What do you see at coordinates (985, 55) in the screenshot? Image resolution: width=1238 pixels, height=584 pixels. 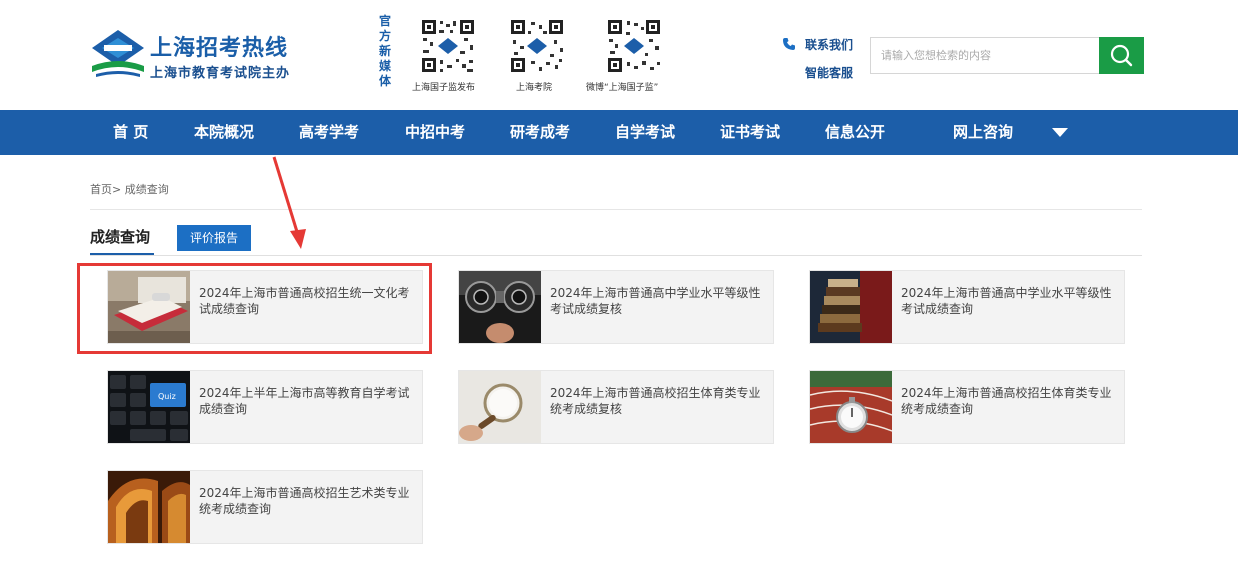 I see `search-input` at bounding box center [985, 55].